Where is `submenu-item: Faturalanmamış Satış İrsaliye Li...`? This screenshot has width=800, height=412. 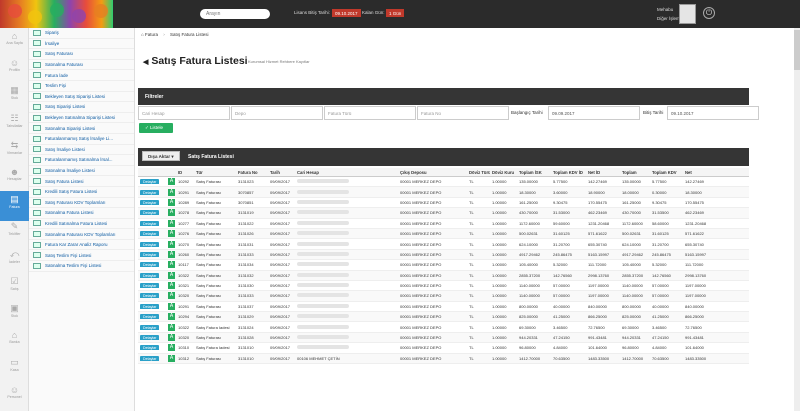 submenu-item: Faturalanmamış Satış İrsaliye Li... is located at coordinates (81, 139).